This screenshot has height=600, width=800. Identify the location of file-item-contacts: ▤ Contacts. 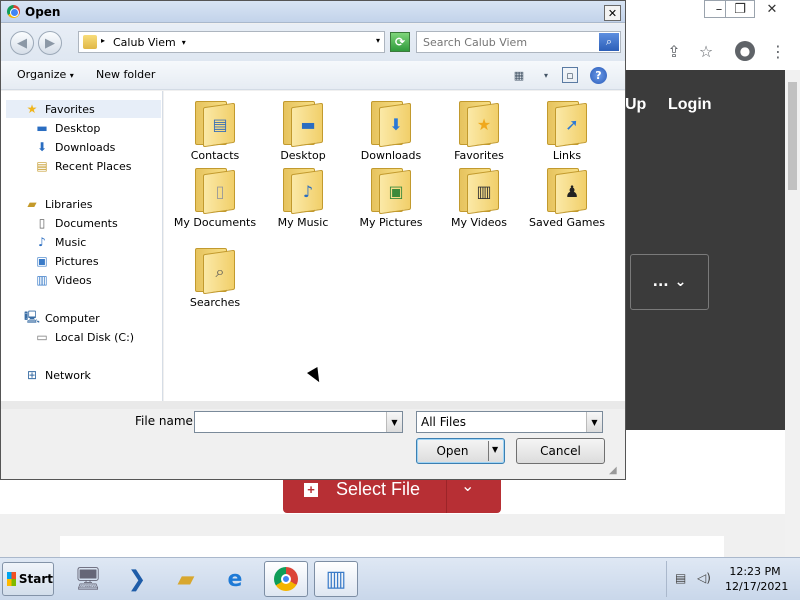
(215, 131).